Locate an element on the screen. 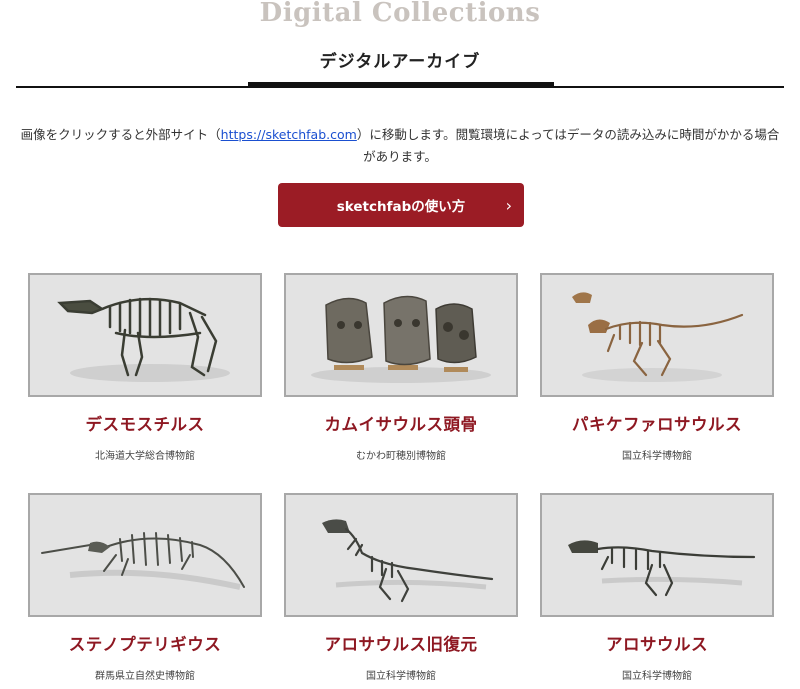 Image resolution: width=800 pixels, height=689 pixels. page-title-en: Digital Collections is located at coordinates (400, 14).